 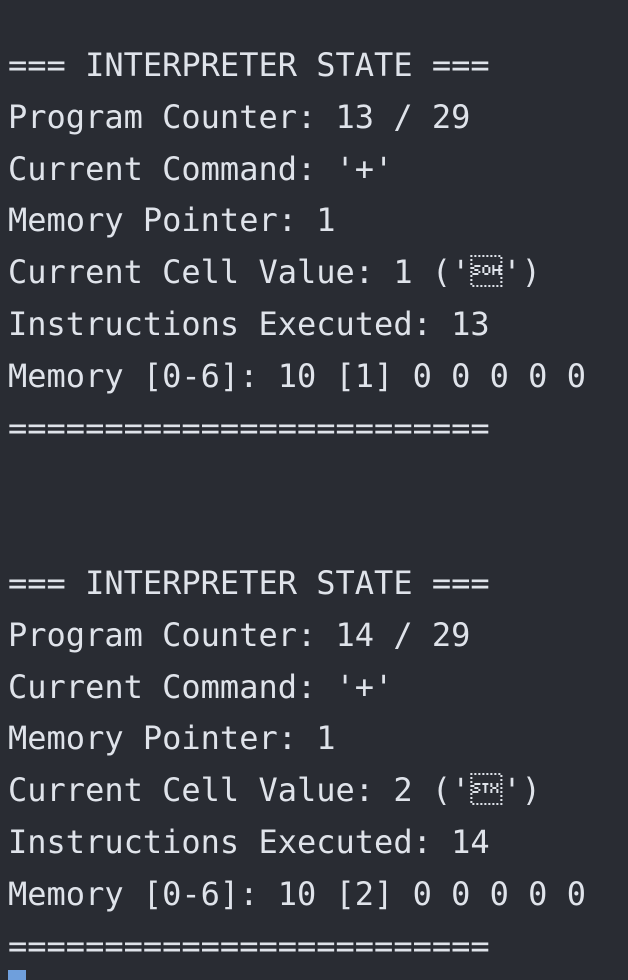 I want to click on program-counter-line: Program Counter: 14 / 29, so click(x=239, y=634).